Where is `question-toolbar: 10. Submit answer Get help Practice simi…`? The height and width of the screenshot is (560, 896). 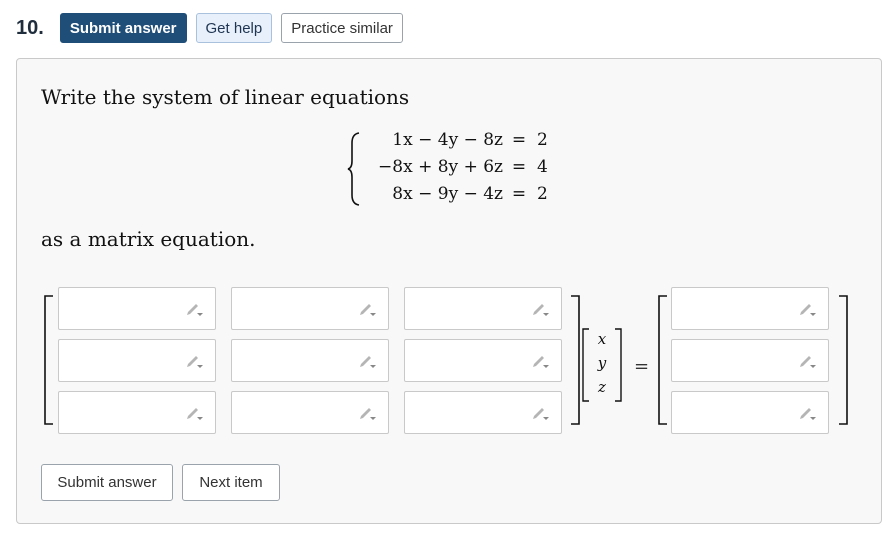
question-toolbar: 10. Submit answer Get help Practice simi… is located at coordinates (214, 28).